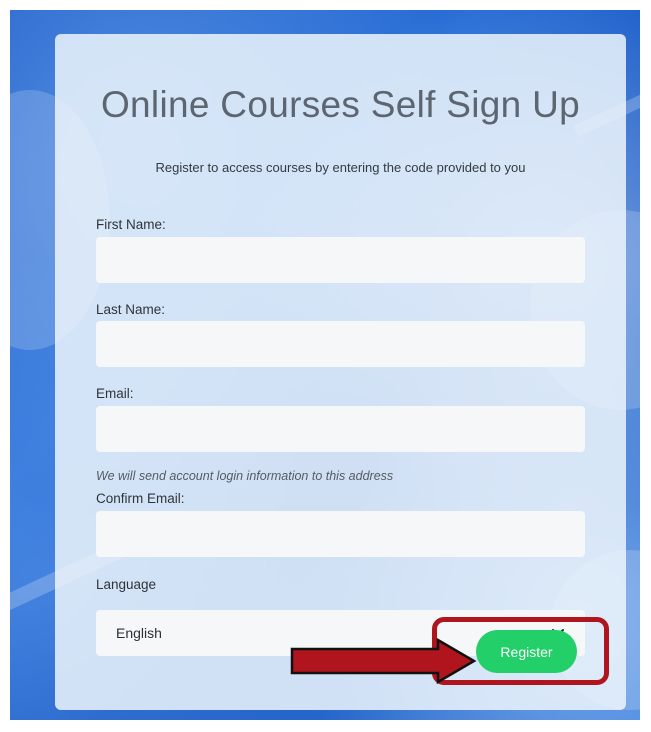 This screenshot has height=732, width=651. What do you see at coordinates (131, 309) in the screenshot?
I see `last-name-label: Last Name:` at bounding box center [131, 309].